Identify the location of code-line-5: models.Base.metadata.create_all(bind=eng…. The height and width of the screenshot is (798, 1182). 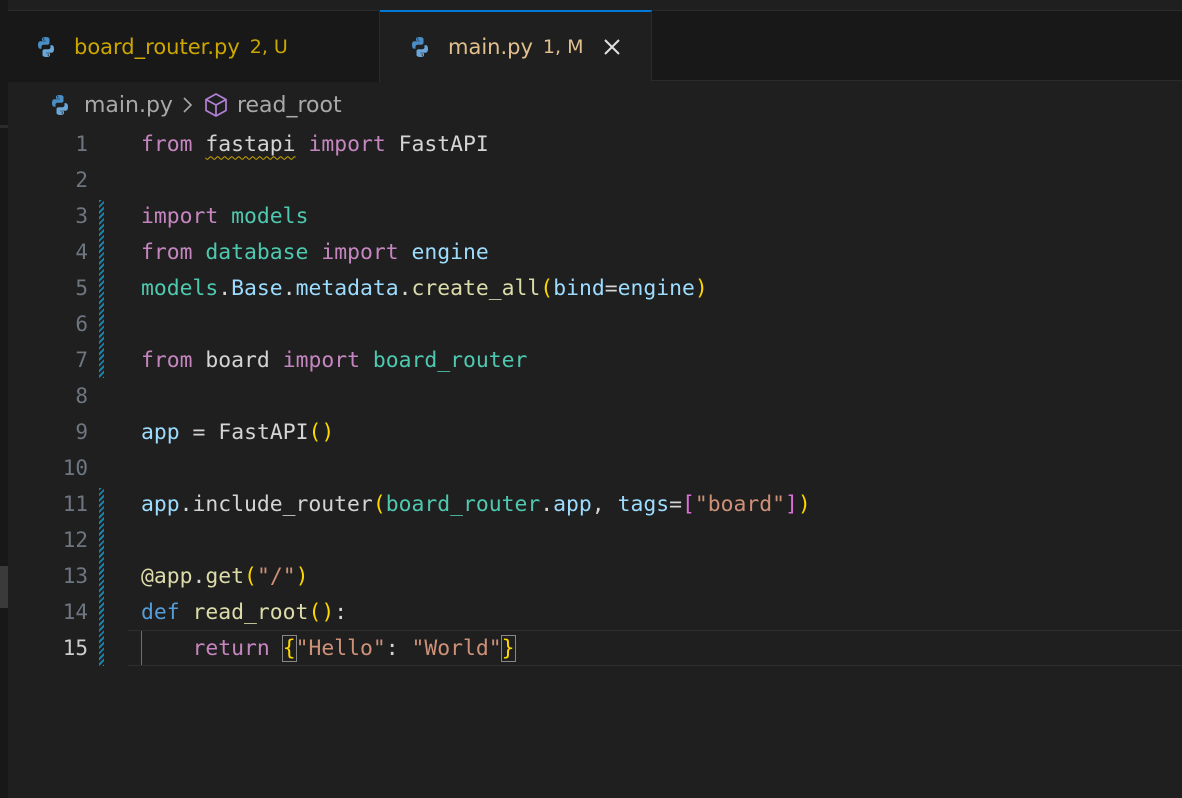
(424, 288).